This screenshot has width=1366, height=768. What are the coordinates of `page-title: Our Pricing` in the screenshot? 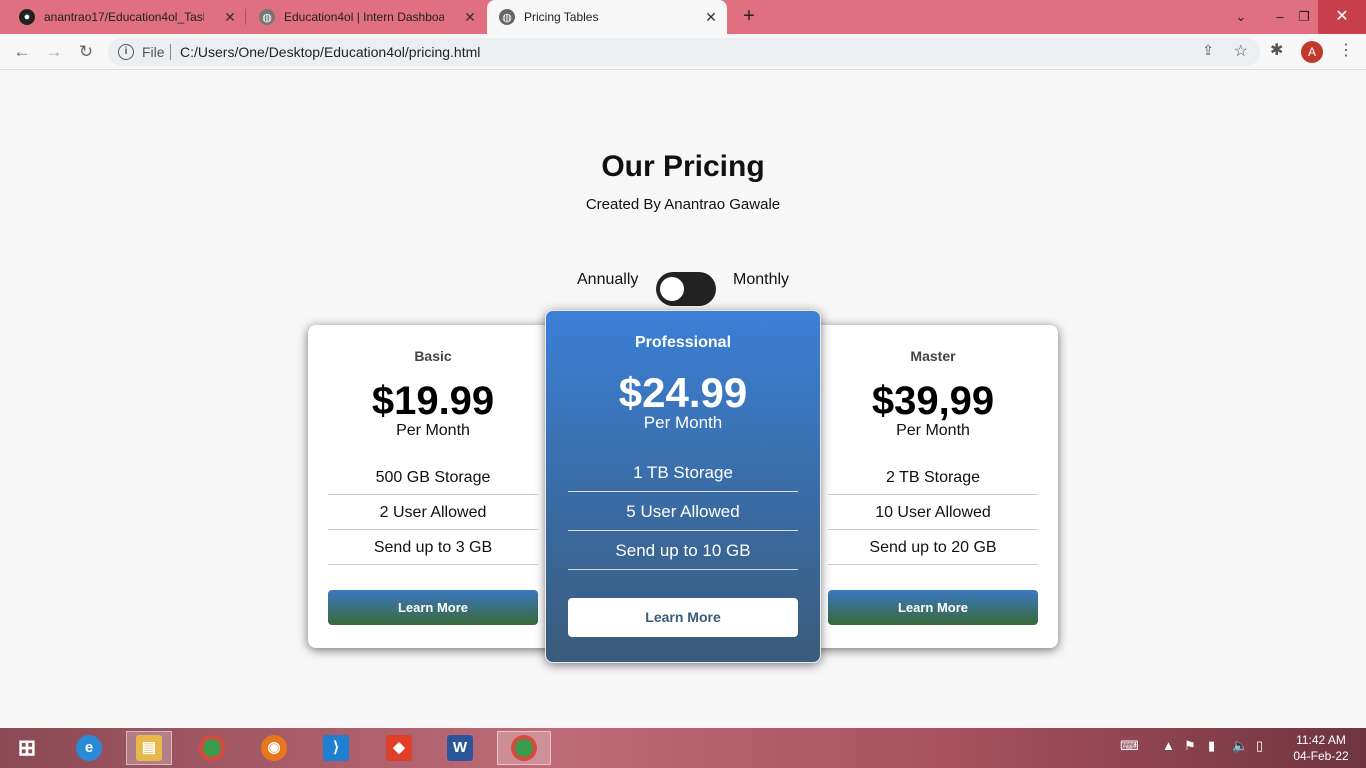 It's located at (683, 166).